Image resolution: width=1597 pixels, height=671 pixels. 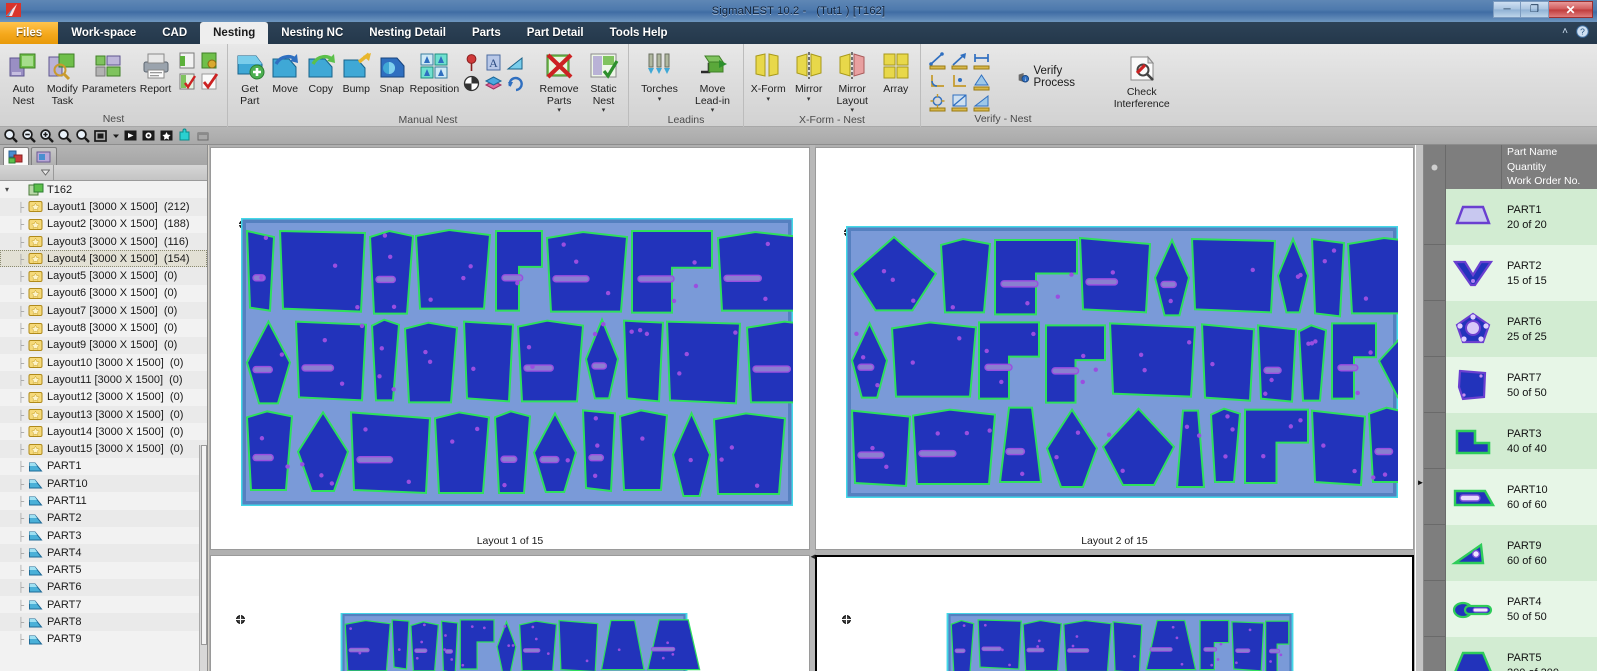 I want to click on parts-inventory-row: PART2 15 of 15, so click(x=1510, y=273).